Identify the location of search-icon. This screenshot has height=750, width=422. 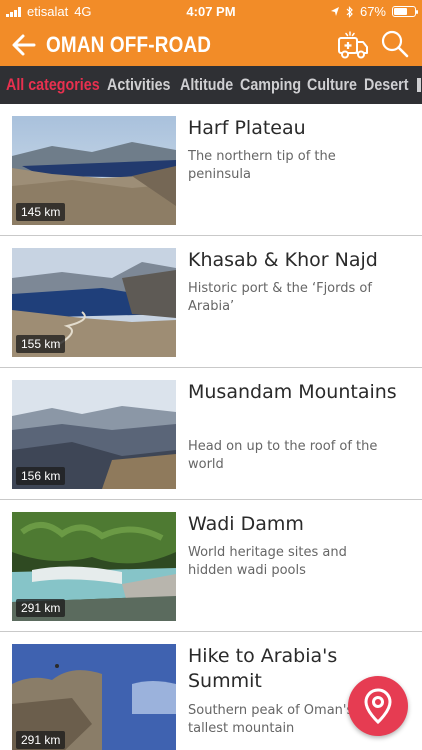
(395, 44).